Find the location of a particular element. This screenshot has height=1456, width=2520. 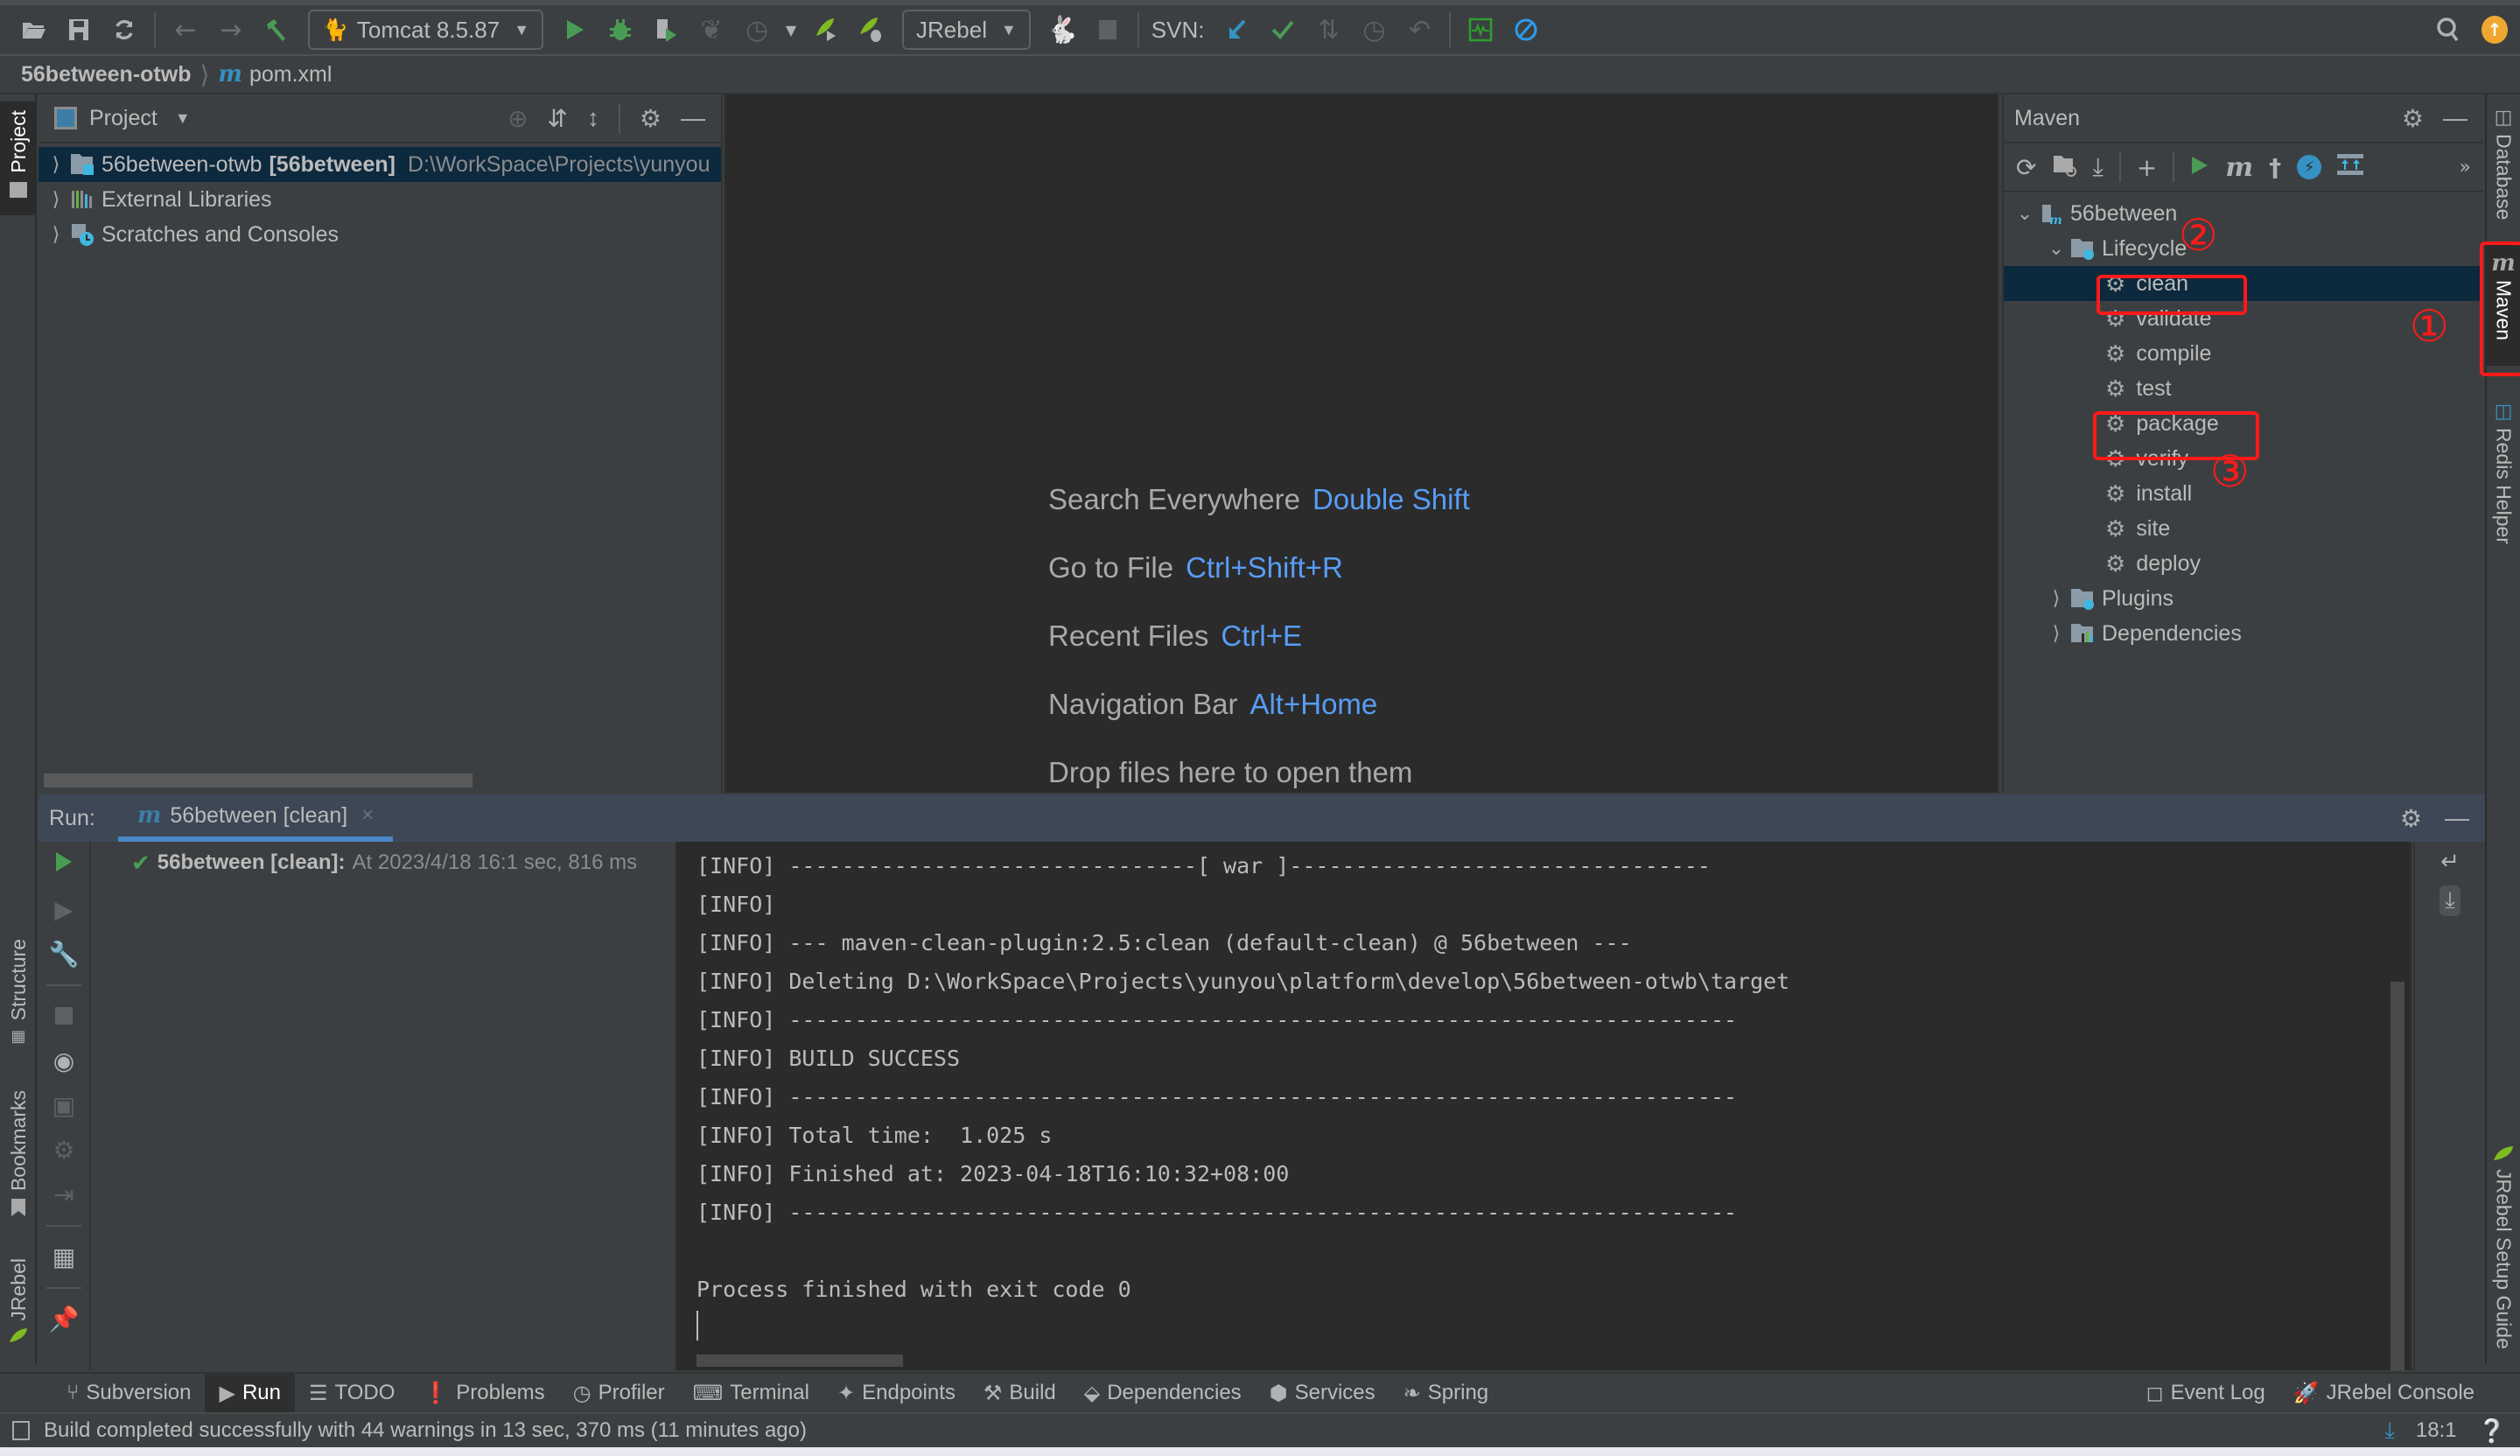

add-icon: + is located at coordinates (2147, 167).